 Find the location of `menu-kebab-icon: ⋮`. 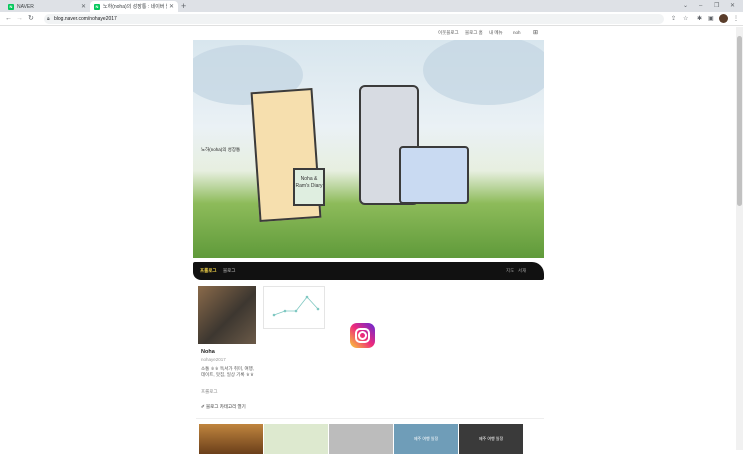

menu-kebab-icon: ⋮ is located at coordinates (736, 19).